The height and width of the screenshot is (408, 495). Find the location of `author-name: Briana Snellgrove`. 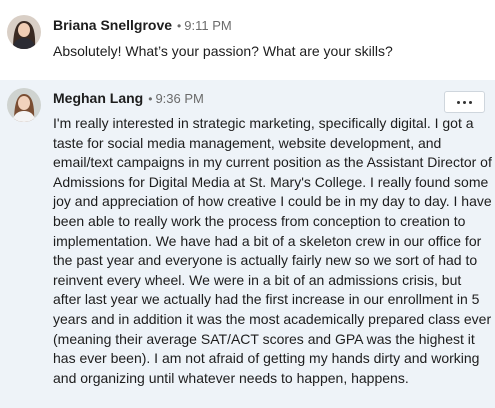

author-name: Briana Snellgrove is located at coordinates (112, 25).